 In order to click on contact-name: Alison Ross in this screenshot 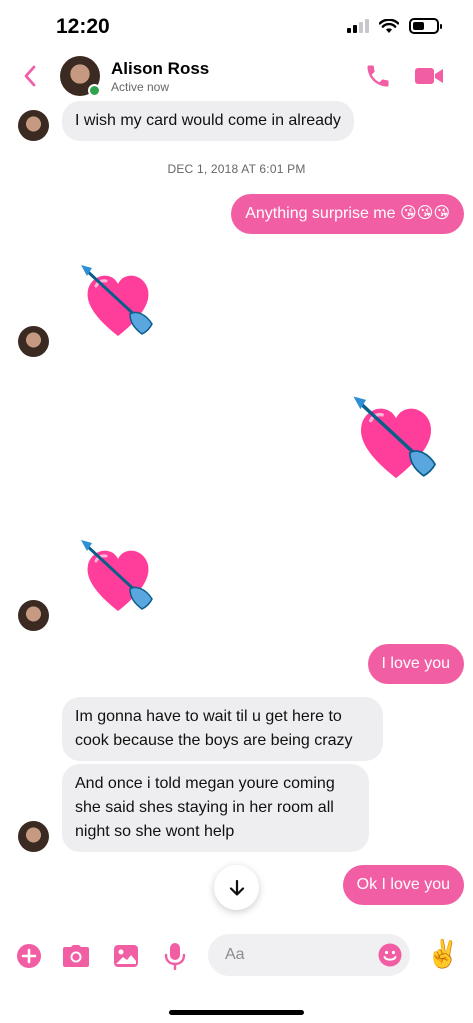, I will do `click(160, 69)`.